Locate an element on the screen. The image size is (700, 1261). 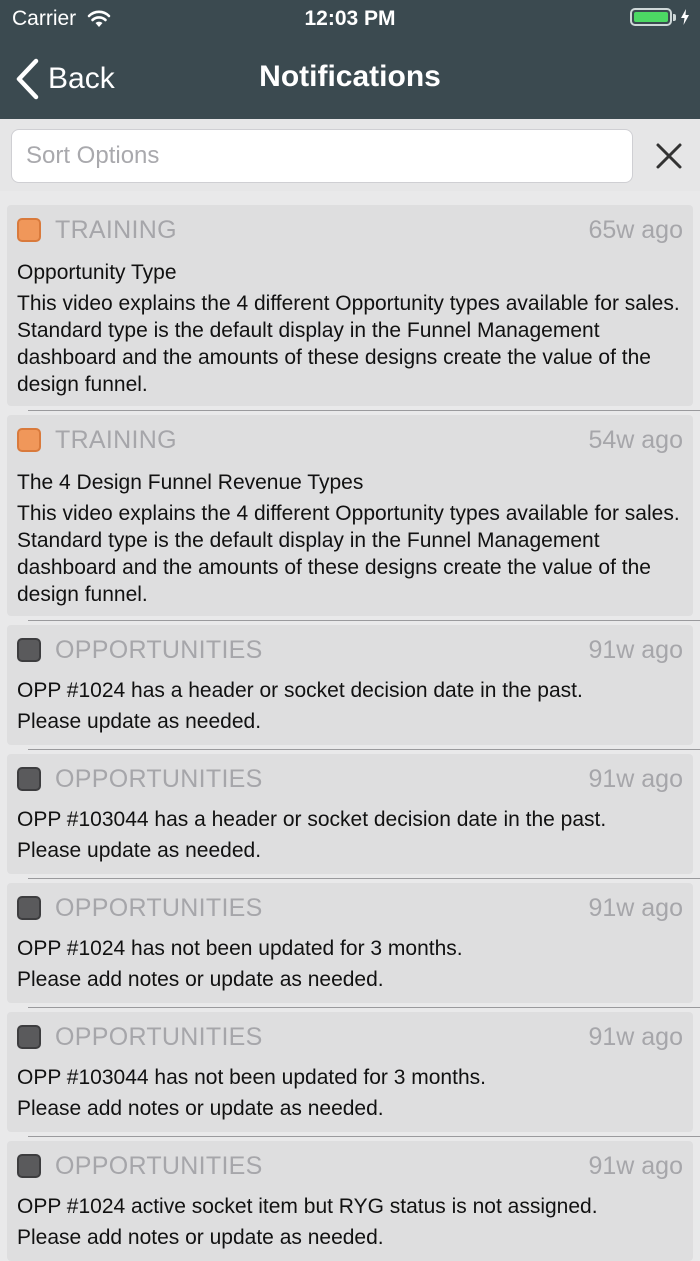
notification-age: 65w ago is located at coordinates (635, 229).